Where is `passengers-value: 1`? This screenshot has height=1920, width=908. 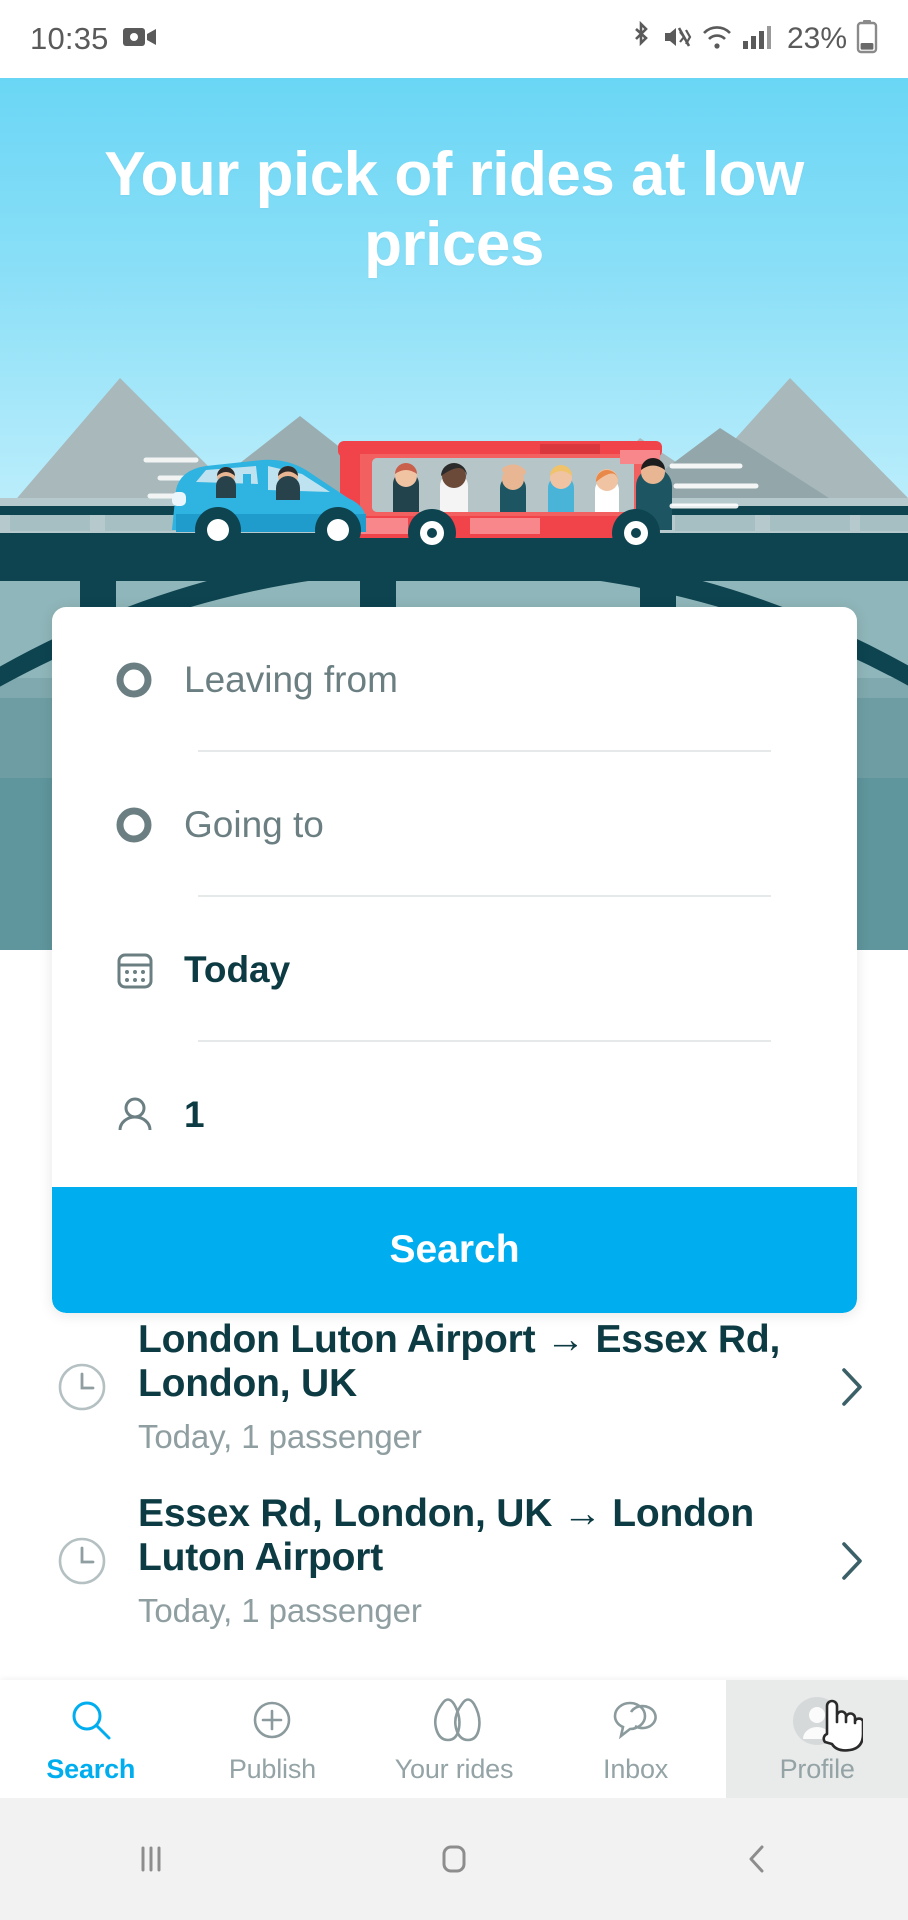 passengers-value: 1 is located at coordinates (194, 1114).